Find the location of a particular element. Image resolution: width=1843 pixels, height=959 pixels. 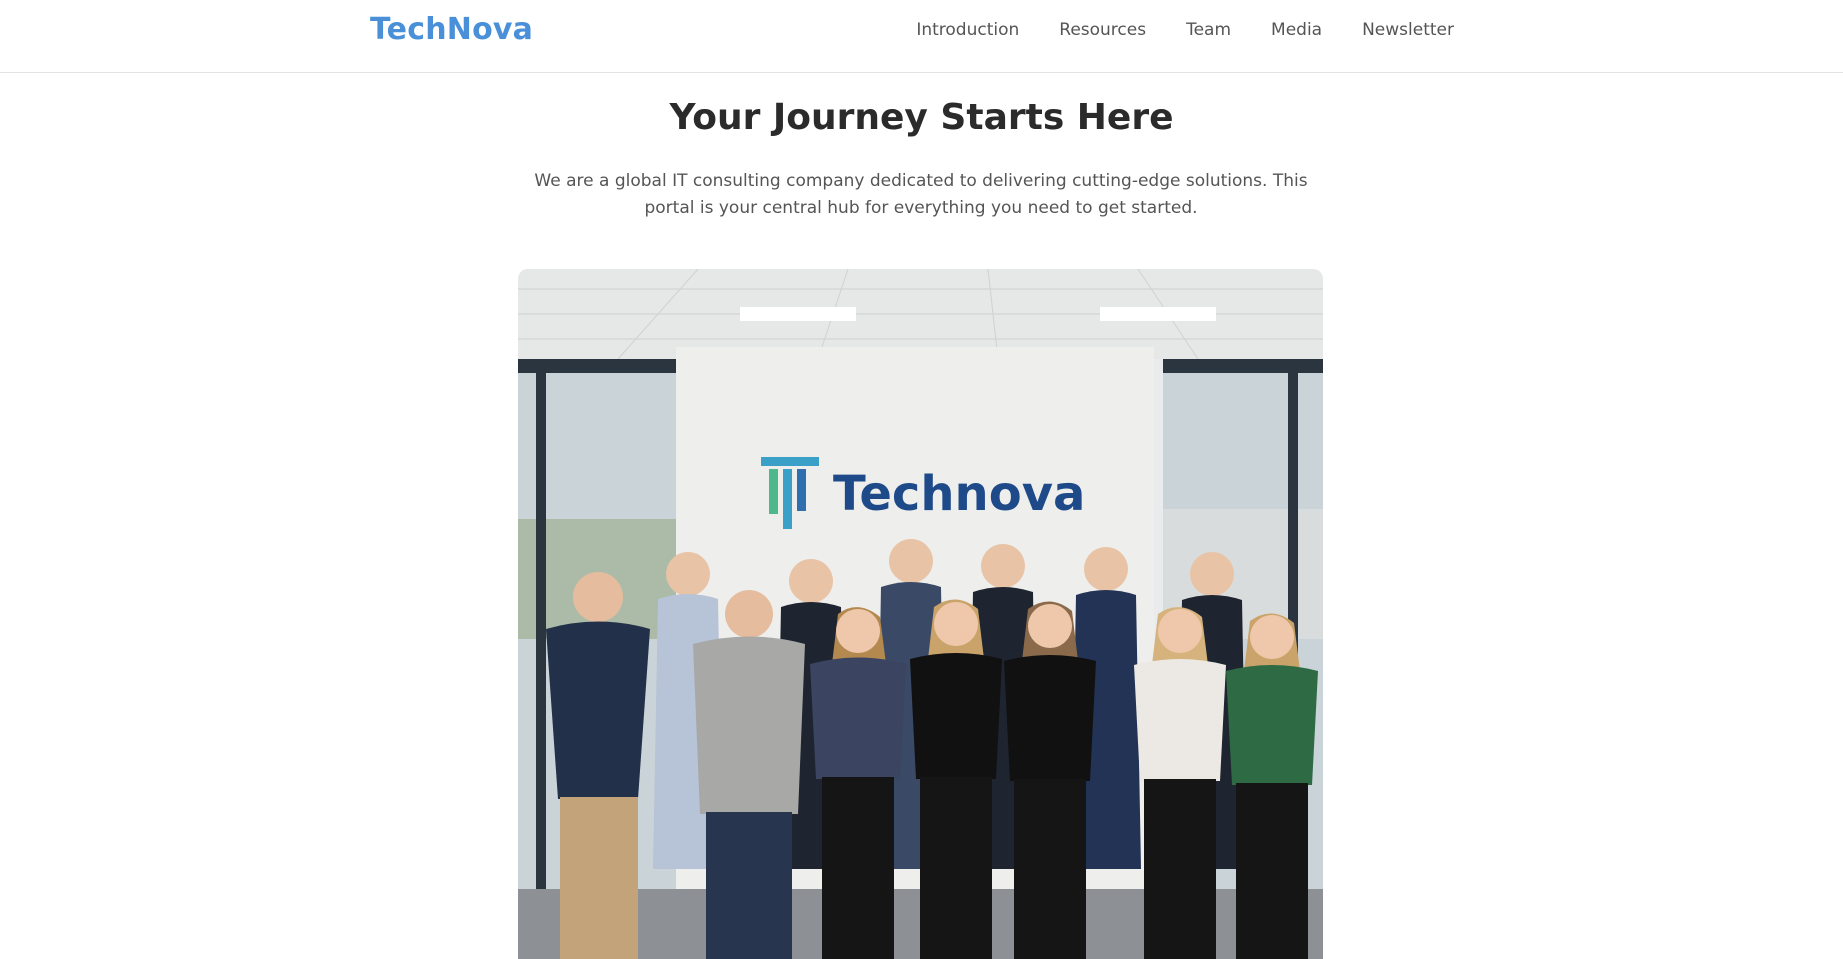

nav-item-resources: Resources is located at coordinates (1102, 30).